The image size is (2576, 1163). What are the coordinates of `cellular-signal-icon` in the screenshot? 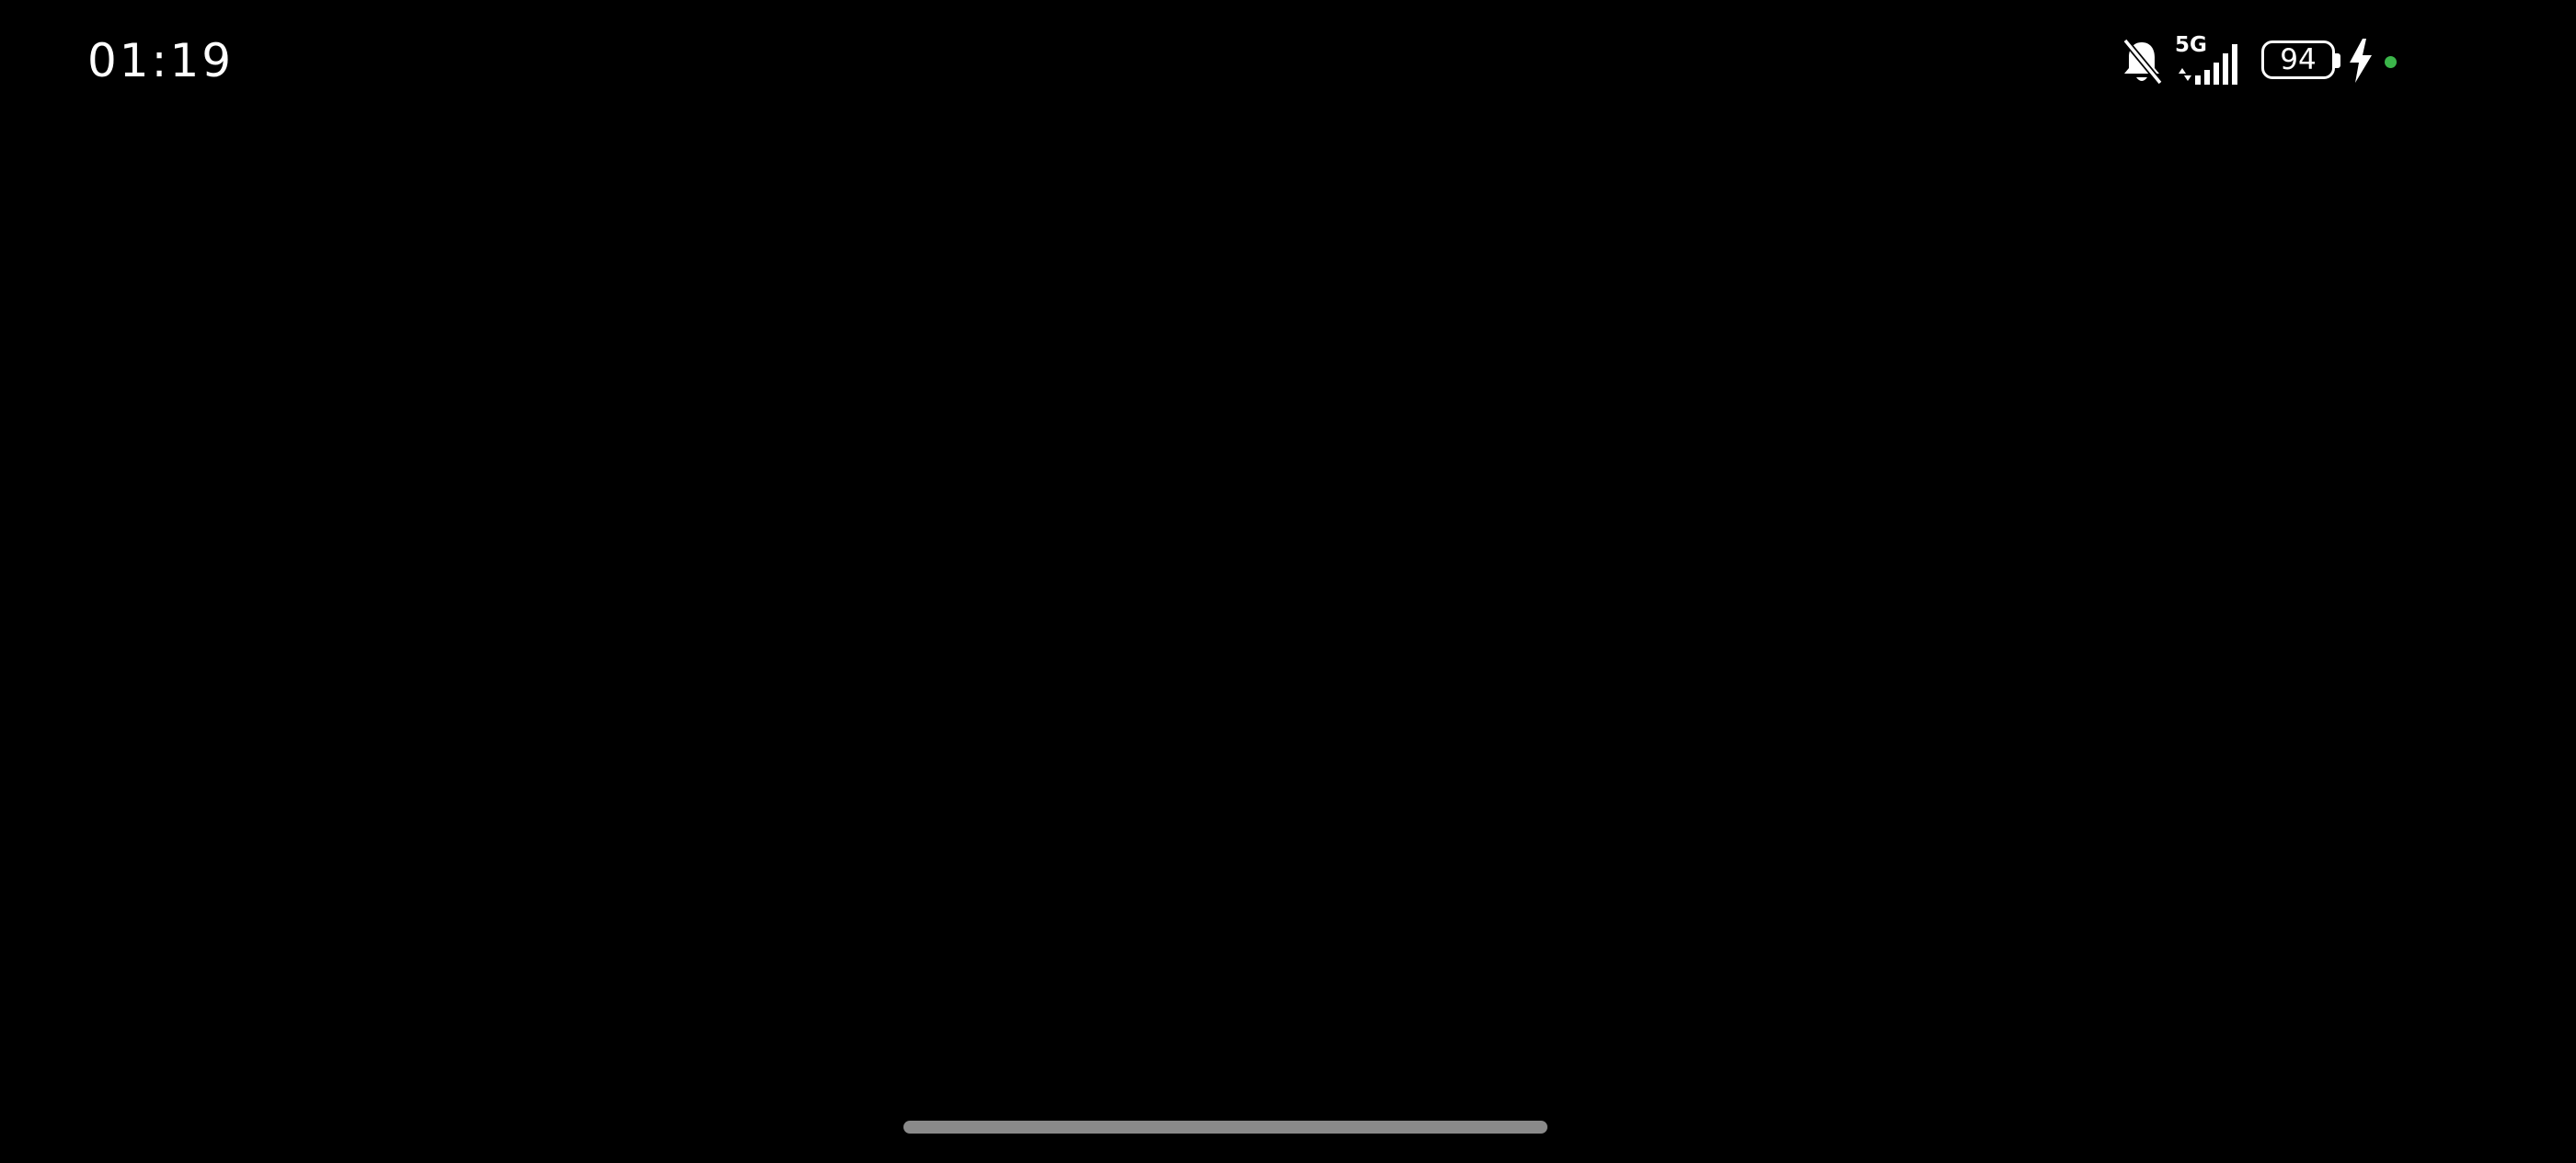 It's located at (2208, 65).